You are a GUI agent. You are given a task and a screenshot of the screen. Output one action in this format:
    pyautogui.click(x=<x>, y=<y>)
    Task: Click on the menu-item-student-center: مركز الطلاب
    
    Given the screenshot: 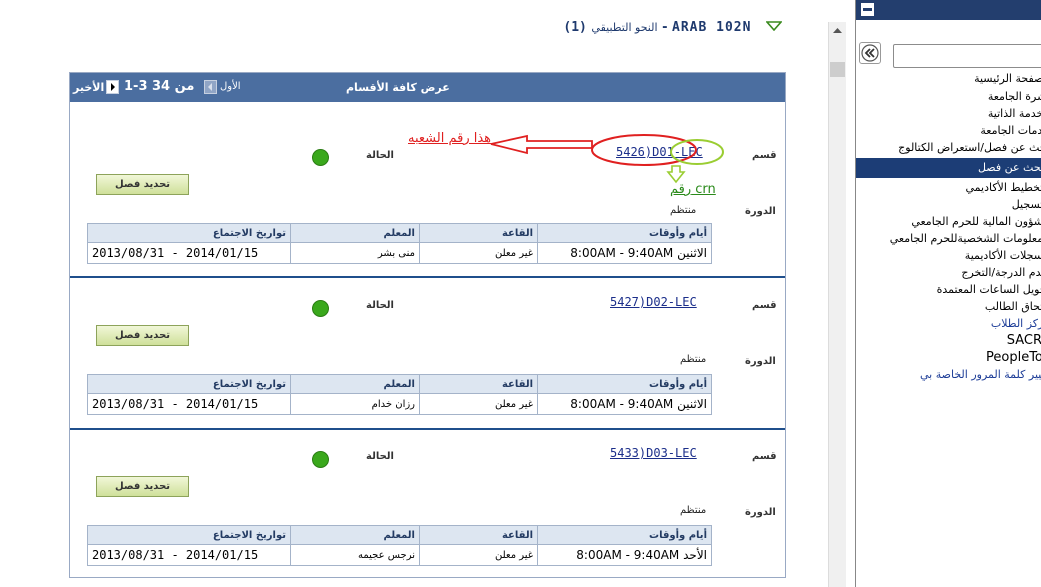 What is the action you would take?
    pyautogui.click(x=948, y=323)
    